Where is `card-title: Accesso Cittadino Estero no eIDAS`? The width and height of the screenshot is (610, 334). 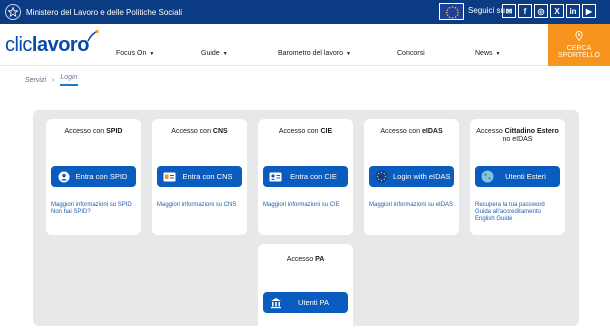 card-title: Accesso Cittadino Estero no eIDAS is located at coordinates (517, 136).